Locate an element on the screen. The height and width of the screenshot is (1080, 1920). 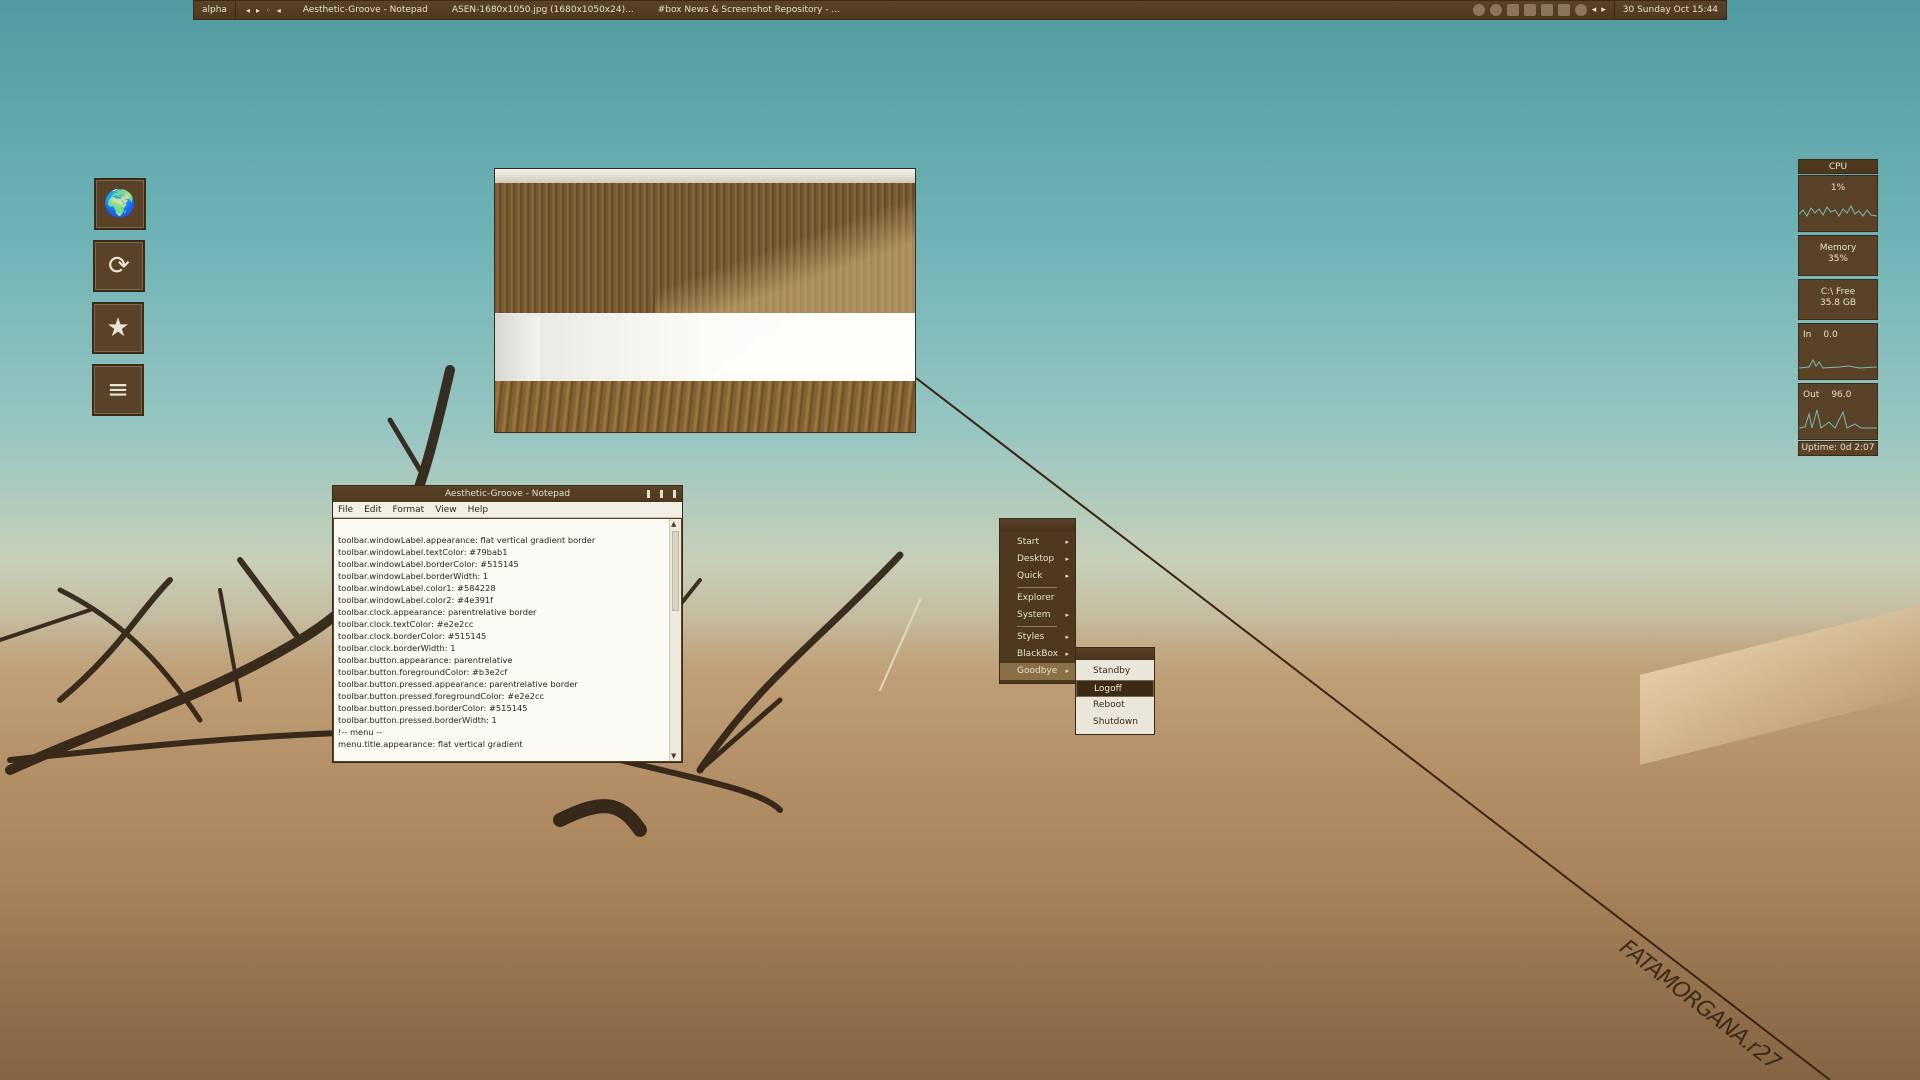
speaker-icon is located at coordinates (1563, 10).